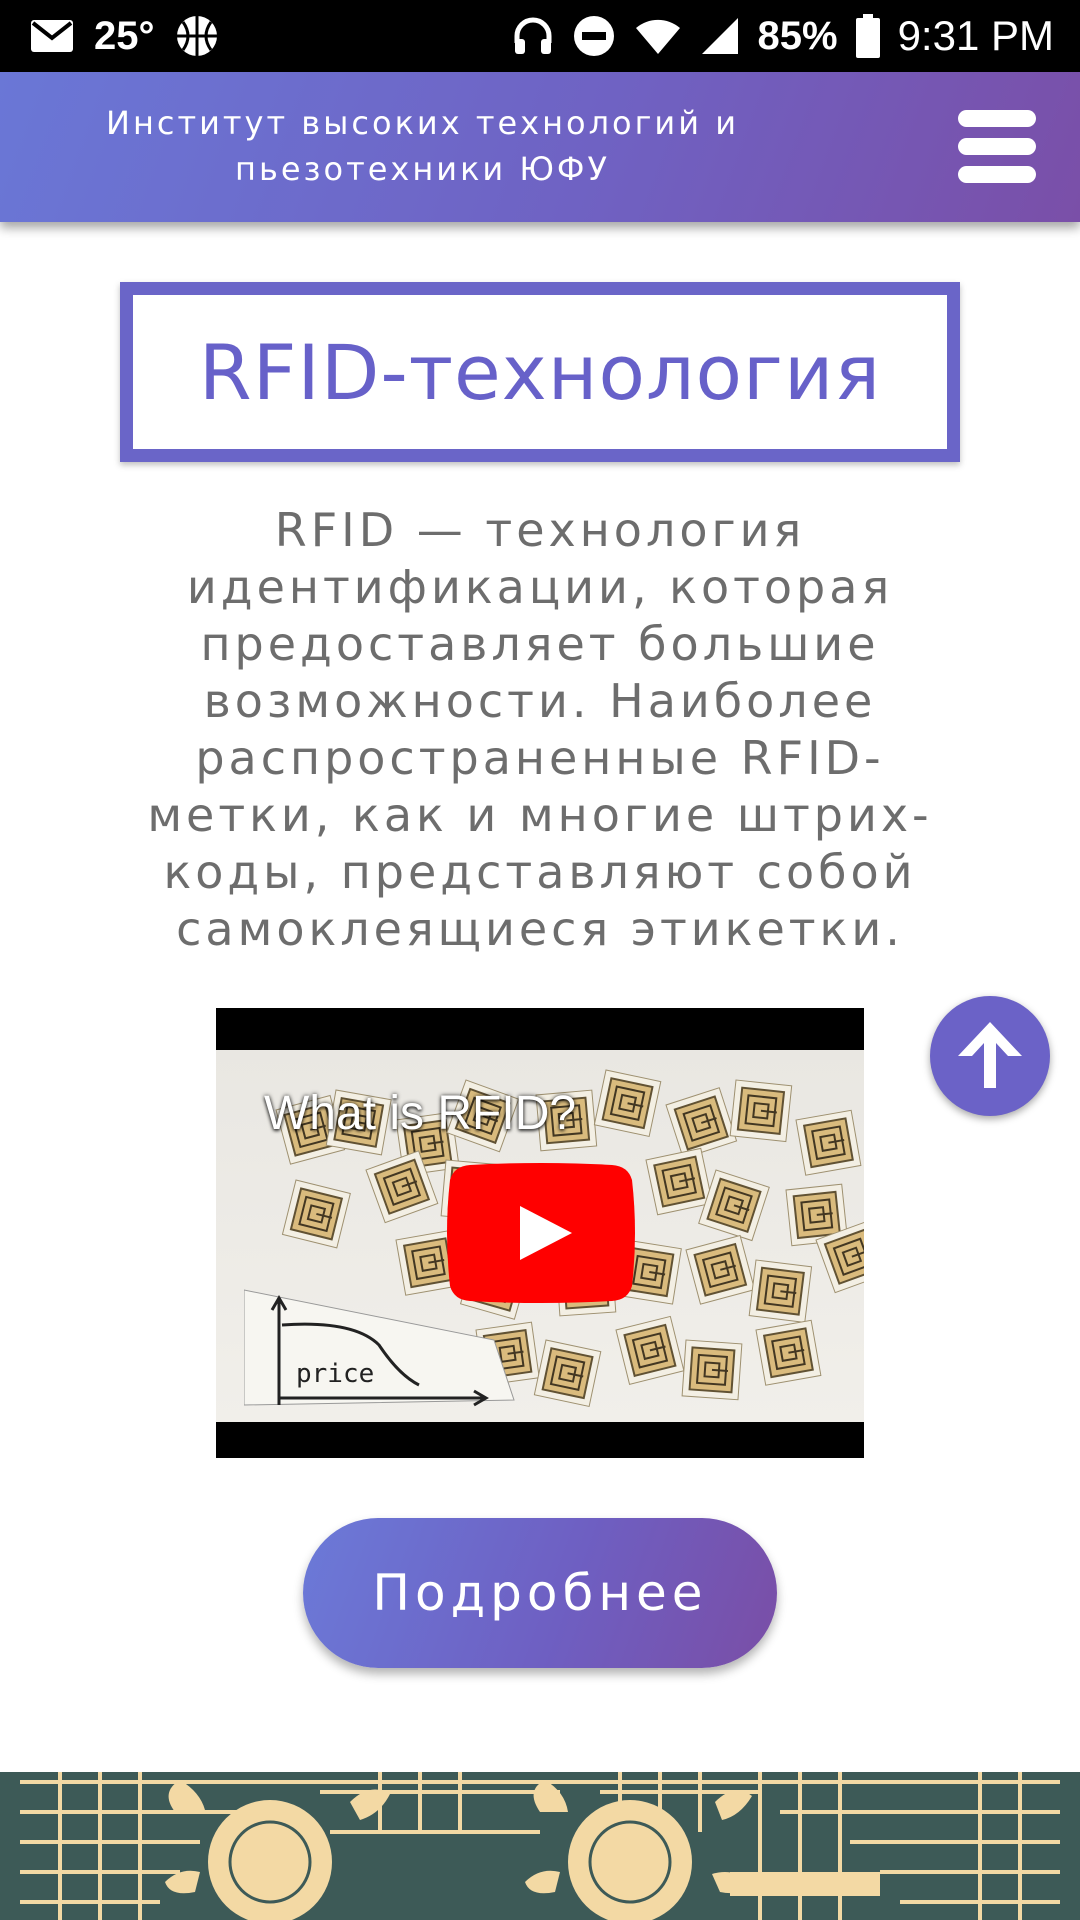 Image resolution: width=1080 pixels, height=1920 pixels. Describe the element at coordinates (658, 36) in the screenshot. I see `wifi-icon` at that location.